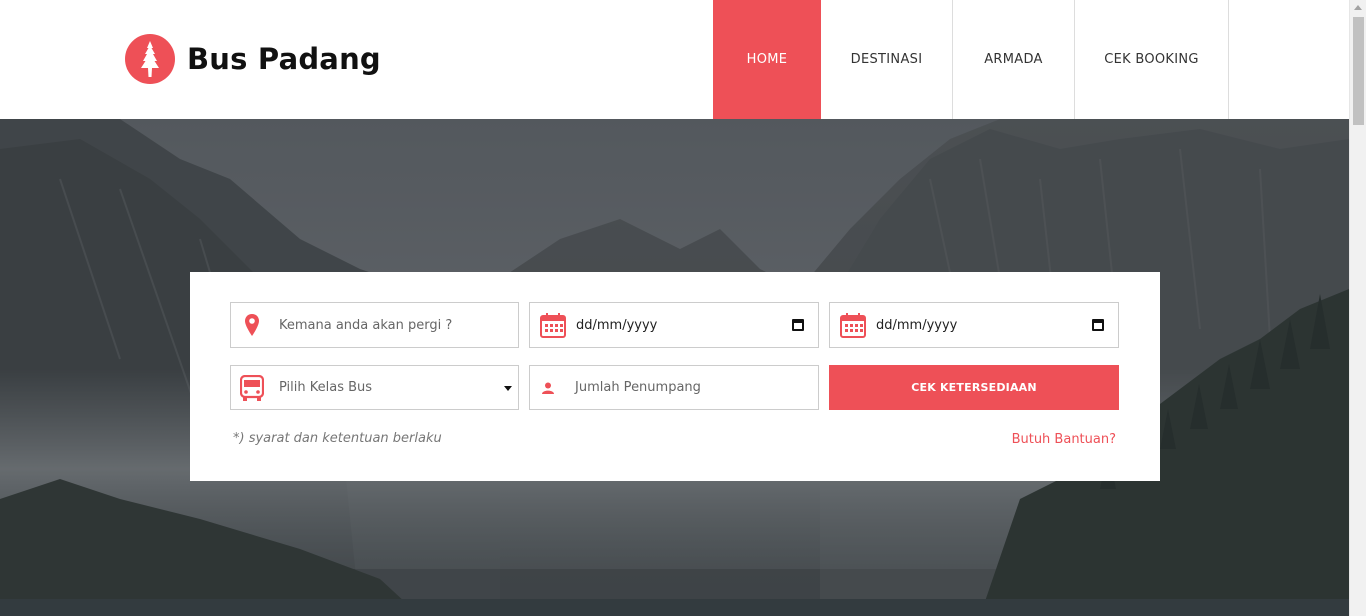 Image resolution: width=1366 pixels, height=616 pixels. What do you see at coordinates (1064, 439) in the screenshot?
I see `help-link: Butuh Bantuan?` at bounding box center [1064, 439].